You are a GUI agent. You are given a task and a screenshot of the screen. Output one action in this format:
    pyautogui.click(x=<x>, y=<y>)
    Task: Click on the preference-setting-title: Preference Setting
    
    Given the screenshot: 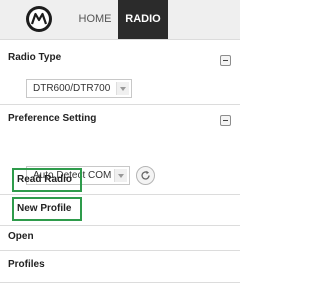 What is the action you would take?
    pyautogui.click(x=52, y=118)
    